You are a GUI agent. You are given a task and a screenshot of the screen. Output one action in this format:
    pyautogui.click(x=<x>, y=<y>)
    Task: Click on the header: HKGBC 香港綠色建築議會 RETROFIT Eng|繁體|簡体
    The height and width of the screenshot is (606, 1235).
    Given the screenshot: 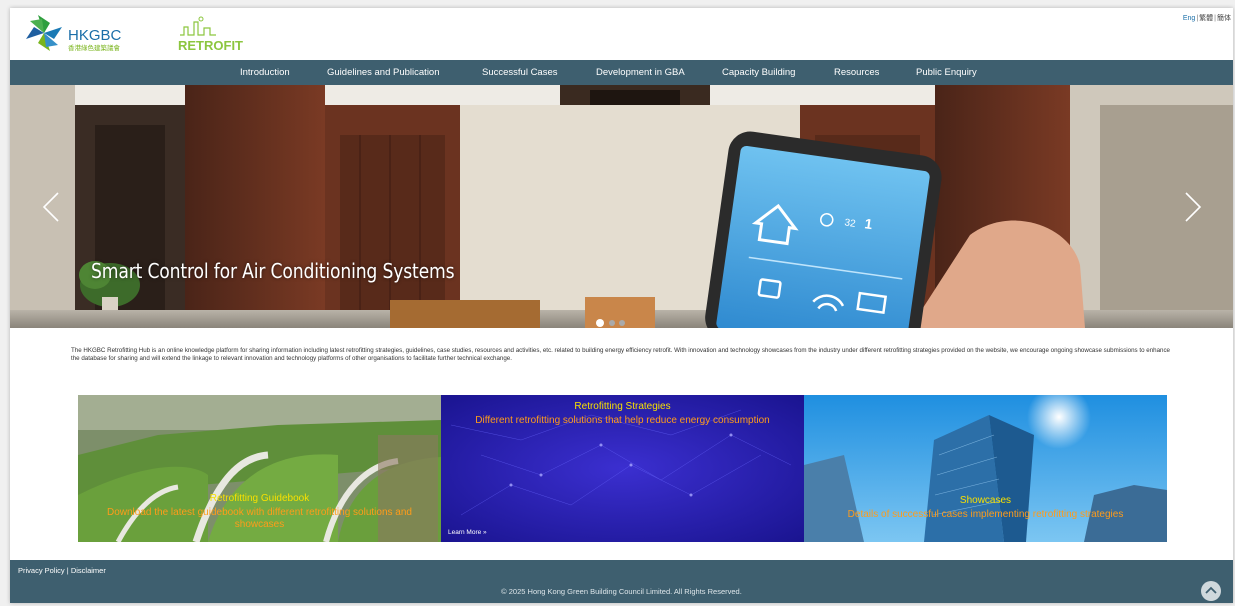 What is the action you would take?
    pyautogui.click(x=621, y=34)
    